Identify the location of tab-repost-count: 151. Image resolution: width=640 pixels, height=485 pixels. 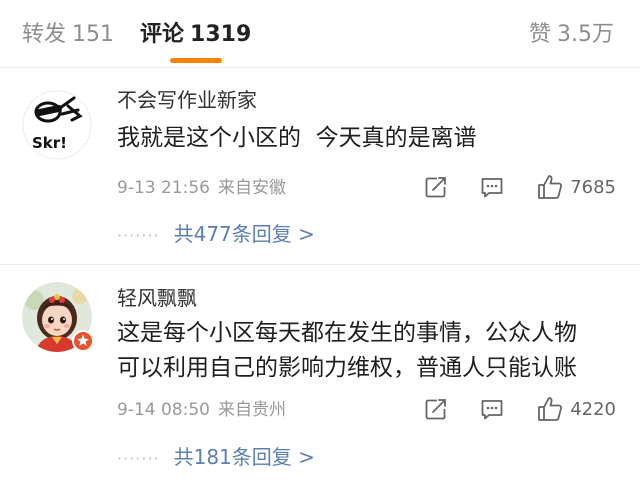
(93, 34).